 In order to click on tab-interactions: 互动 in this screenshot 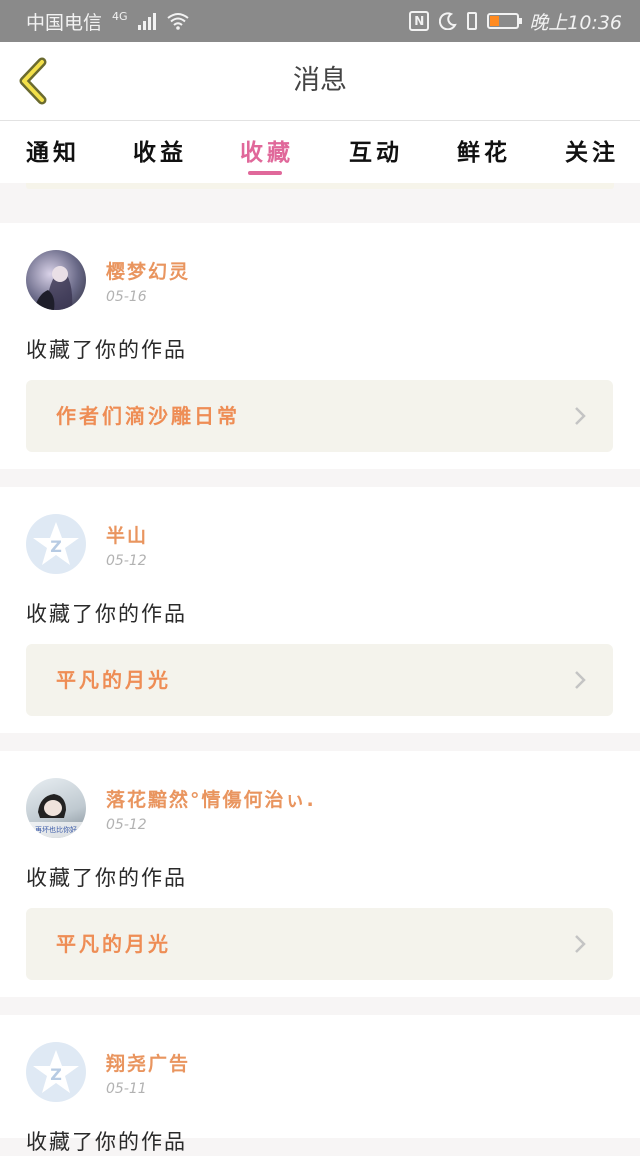, I will do `click(376, 150)`.